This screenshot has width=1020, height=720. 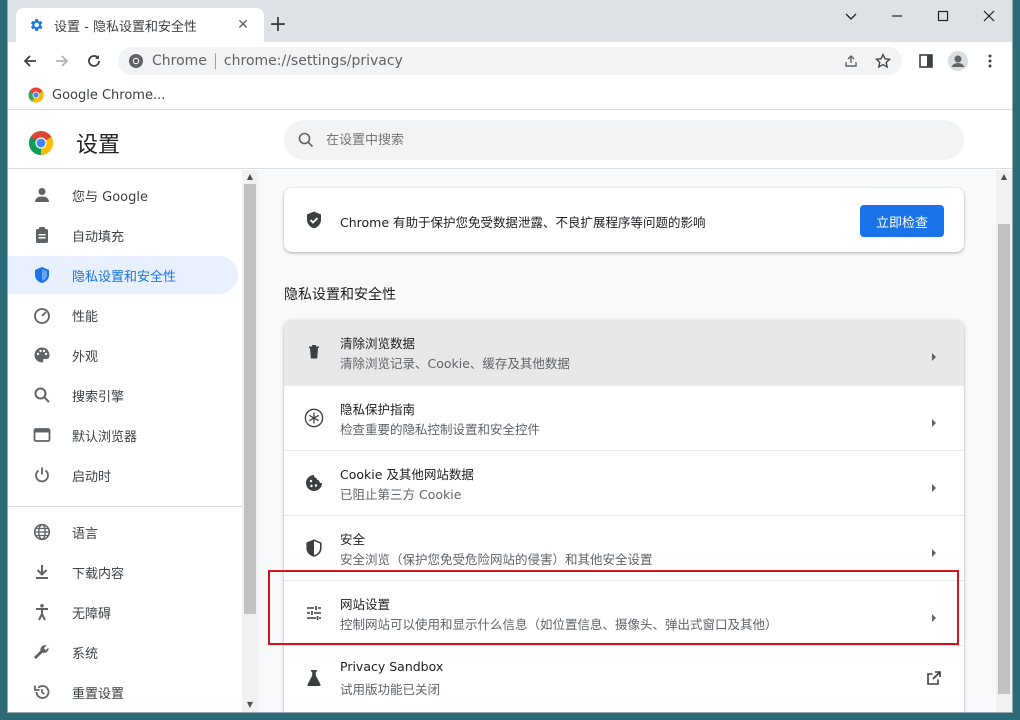 I want to click on profile-avatar-icon, so click(x=958, y=61).